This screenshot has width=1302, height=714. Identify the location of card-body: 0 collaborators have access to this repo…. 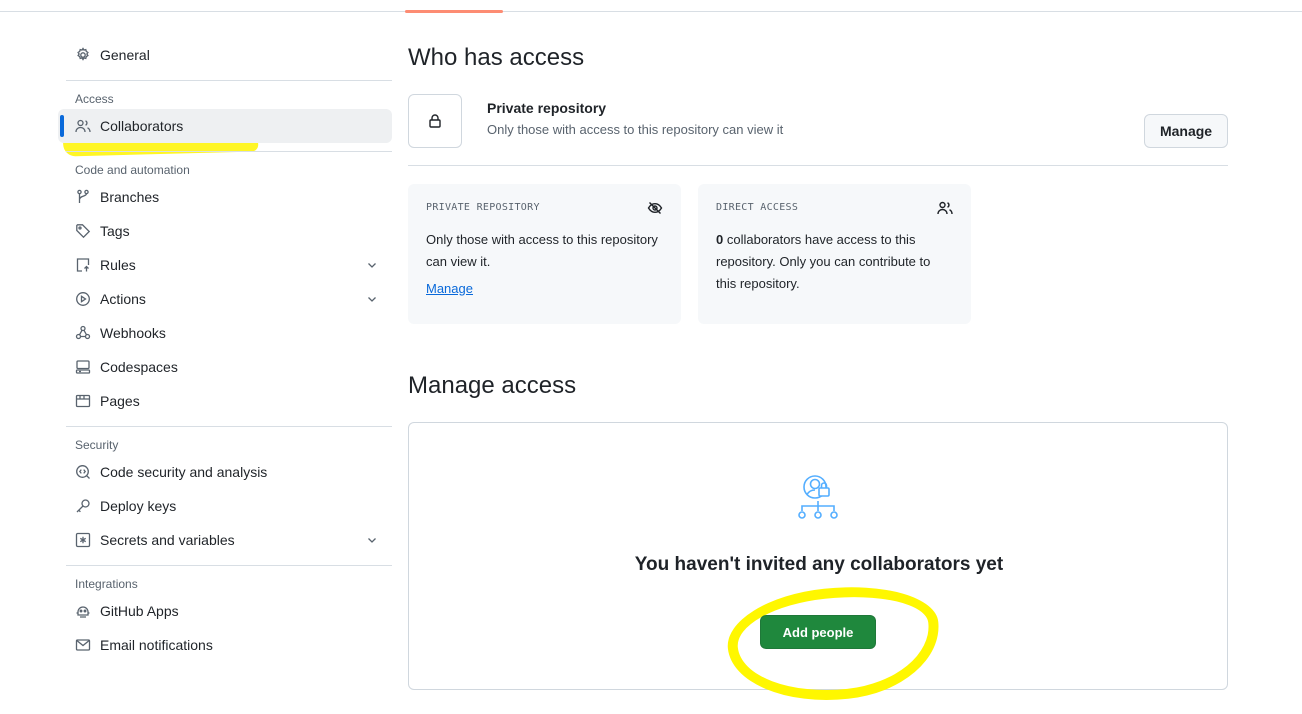
(834, 262).